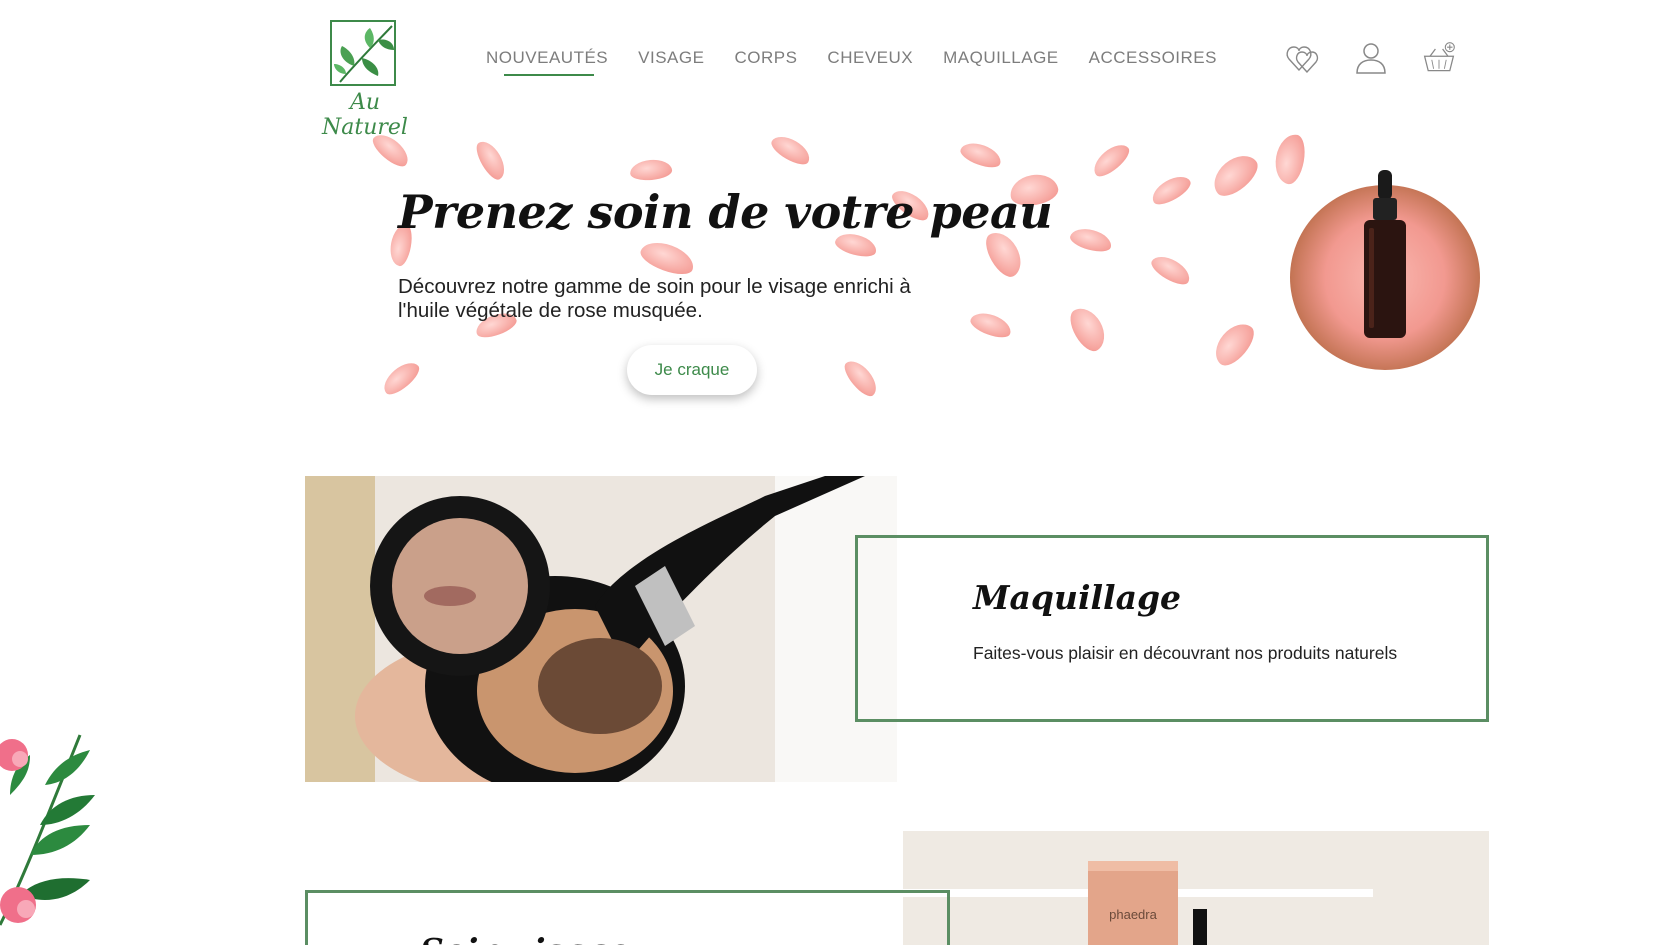  Describe the element at coordinates (870, 61) in the screenshot. I see `nav-item-cheveux: CHEVEUX` at that location.